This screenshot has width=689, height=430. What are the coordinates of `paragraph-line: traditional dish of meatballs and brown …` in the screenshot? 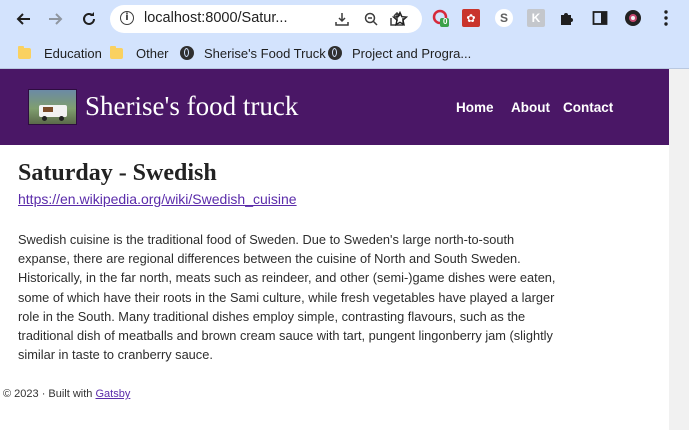 It's located at (285, 336).